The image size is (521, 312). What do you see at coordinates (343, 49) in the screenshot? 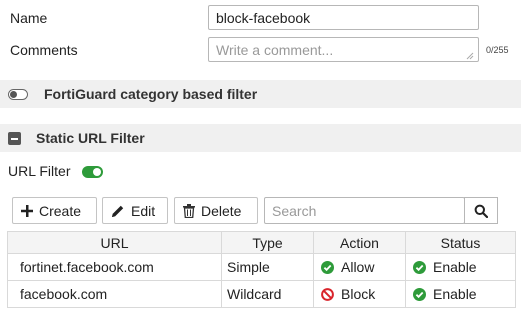
I see `comments-input` at bounding box center [343, 49].